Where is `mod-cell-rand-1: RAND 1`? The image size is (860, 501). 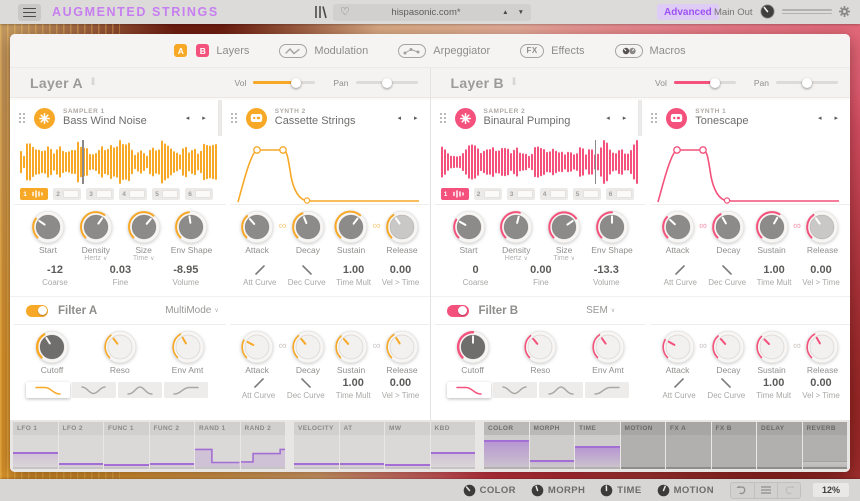 mod-cell-rand-1: RAND 1 is located at coordinates (217, 445).